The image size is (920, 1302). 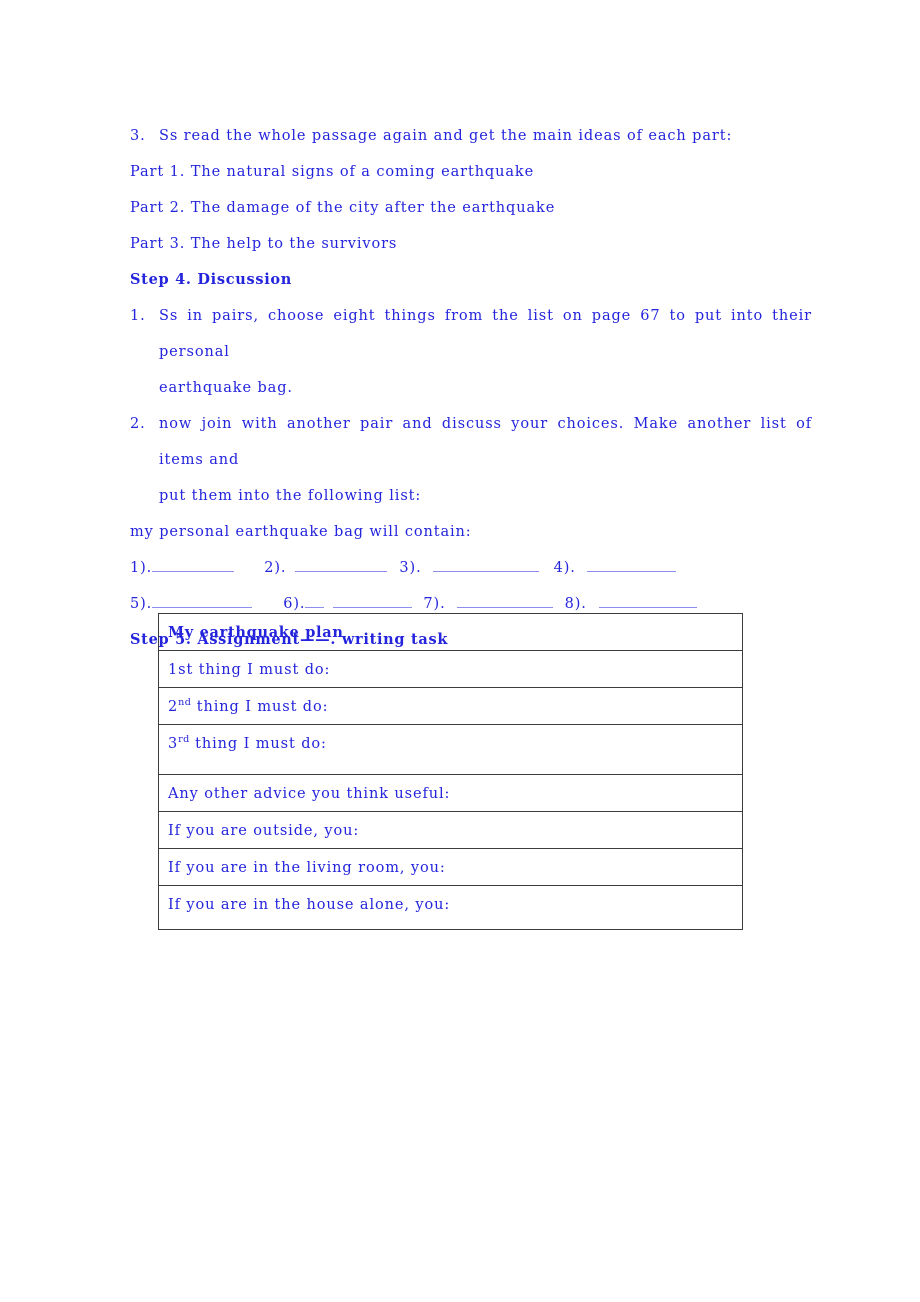 I want to click on house-alone-label: If you are in the house alone, you:, so click(x=309, y=905).